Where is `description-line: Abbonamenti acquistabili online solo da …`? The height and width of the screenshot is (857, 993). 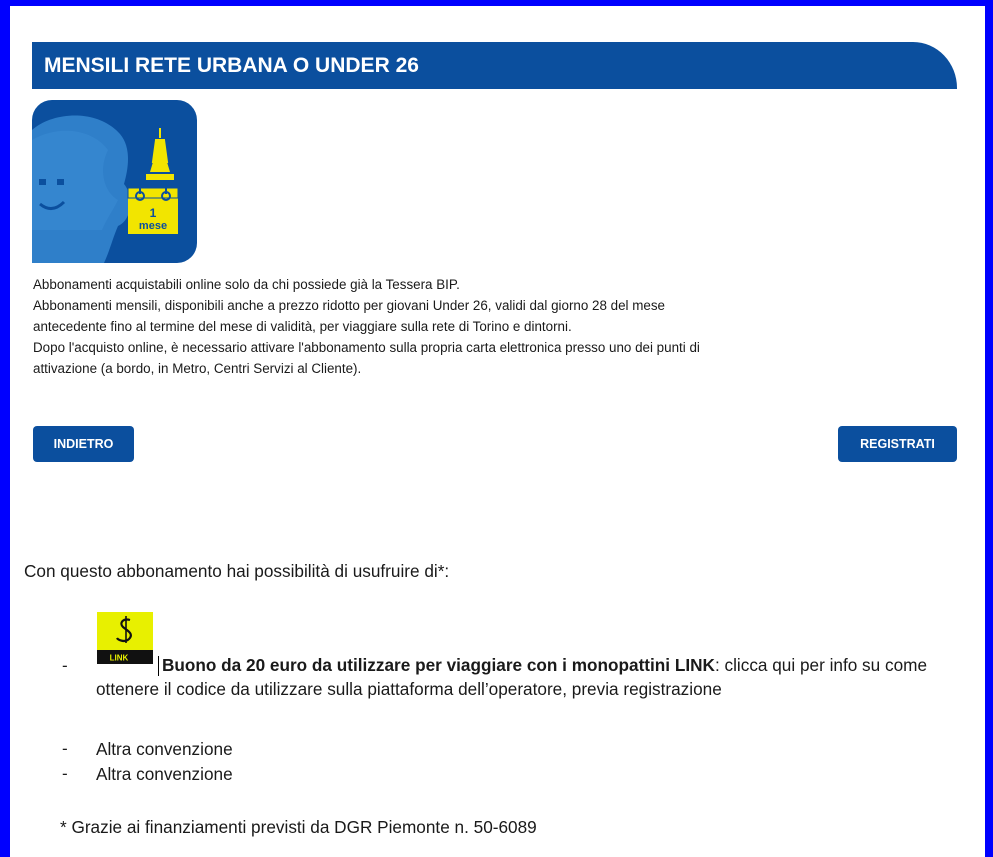
description-line: Abbonamenti acquistabili online solo da … is located at coordinates (246, 284).